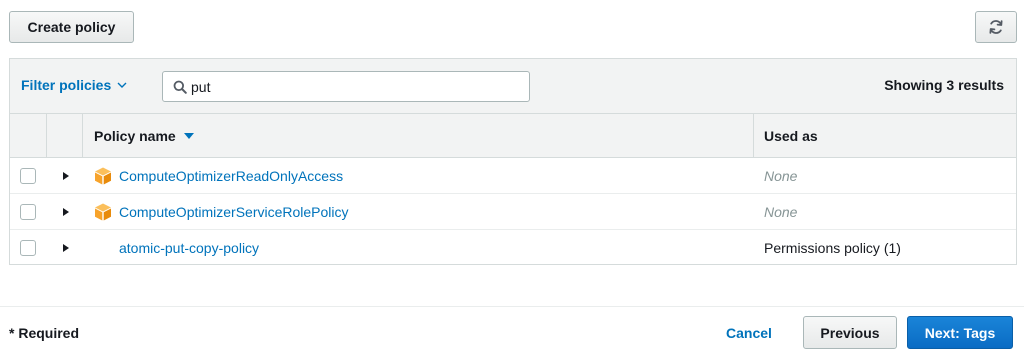  I want to click on sort-descending-icon, so click(188, 136).